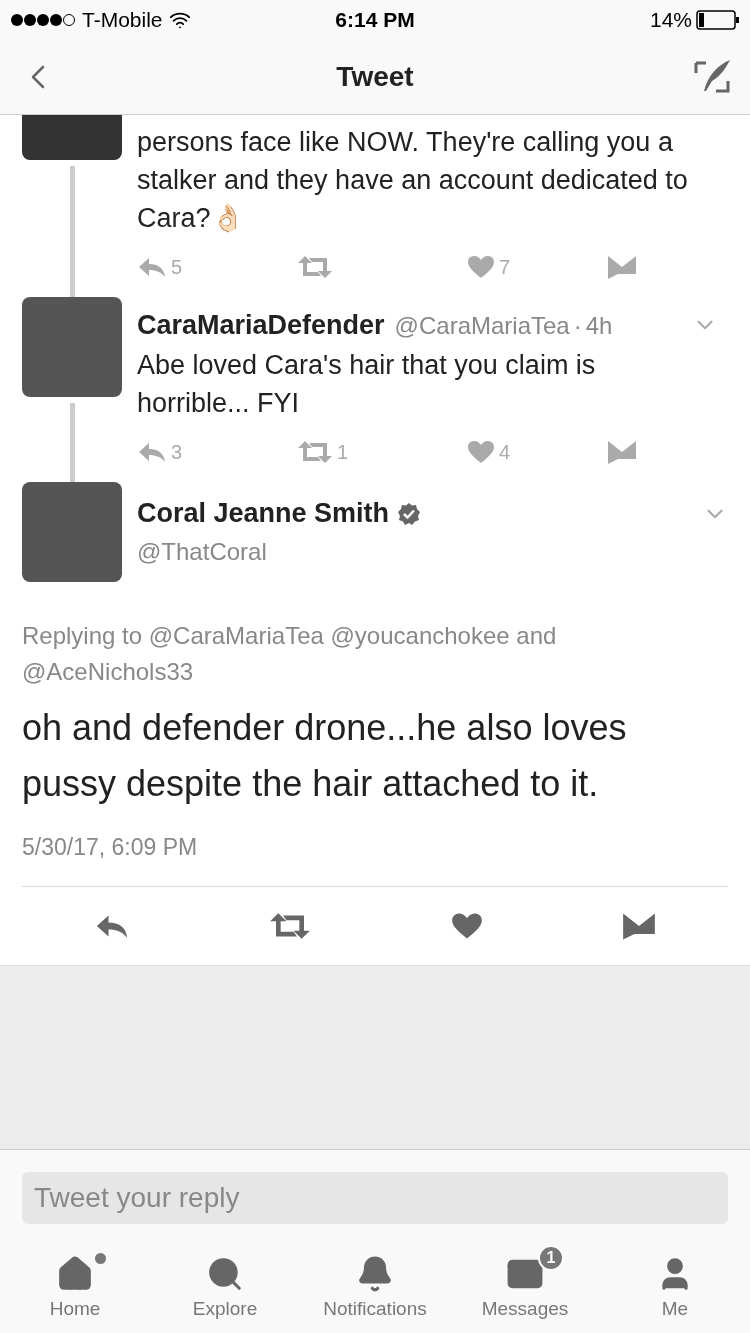  What do you see at coordinates (375, 77) in the screenshot?
I see `page-title: Tweet` at bounding box center [375, 77].